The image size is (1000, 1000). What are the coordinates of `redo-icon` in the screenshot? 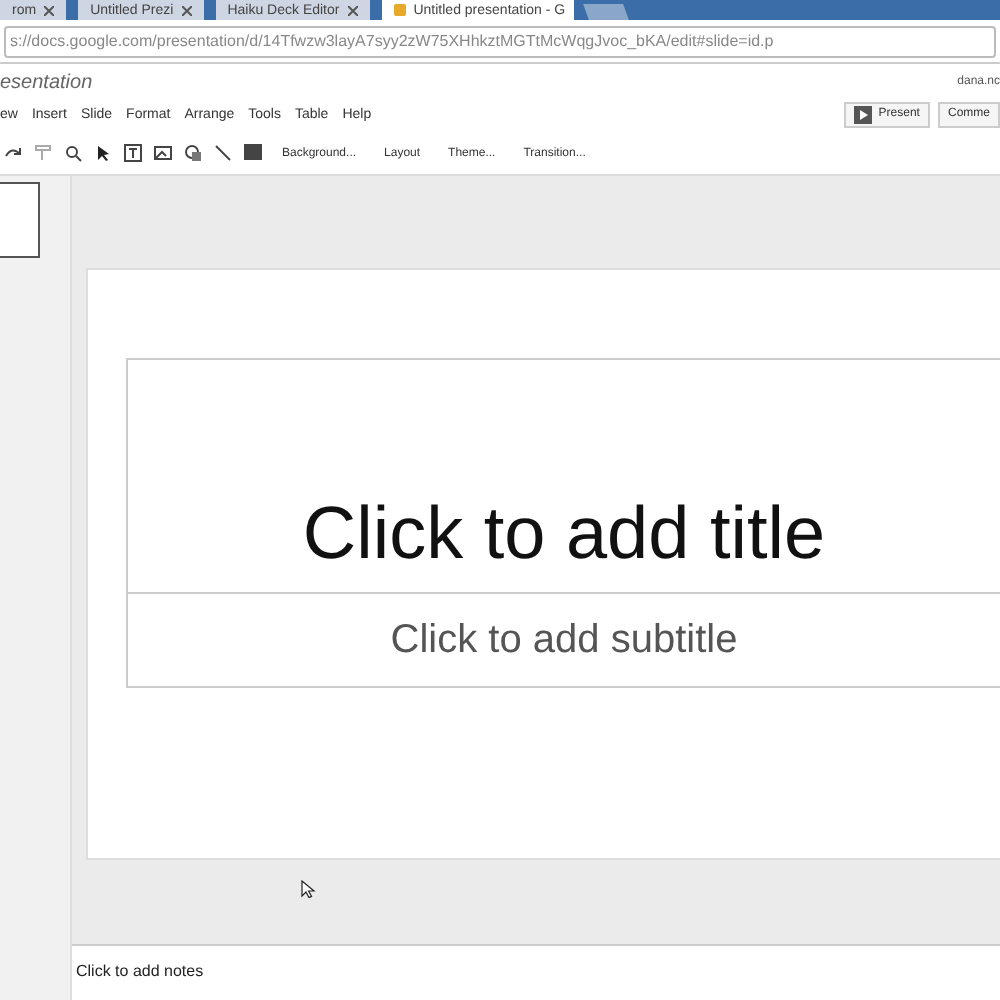 It's located at (13, 153).